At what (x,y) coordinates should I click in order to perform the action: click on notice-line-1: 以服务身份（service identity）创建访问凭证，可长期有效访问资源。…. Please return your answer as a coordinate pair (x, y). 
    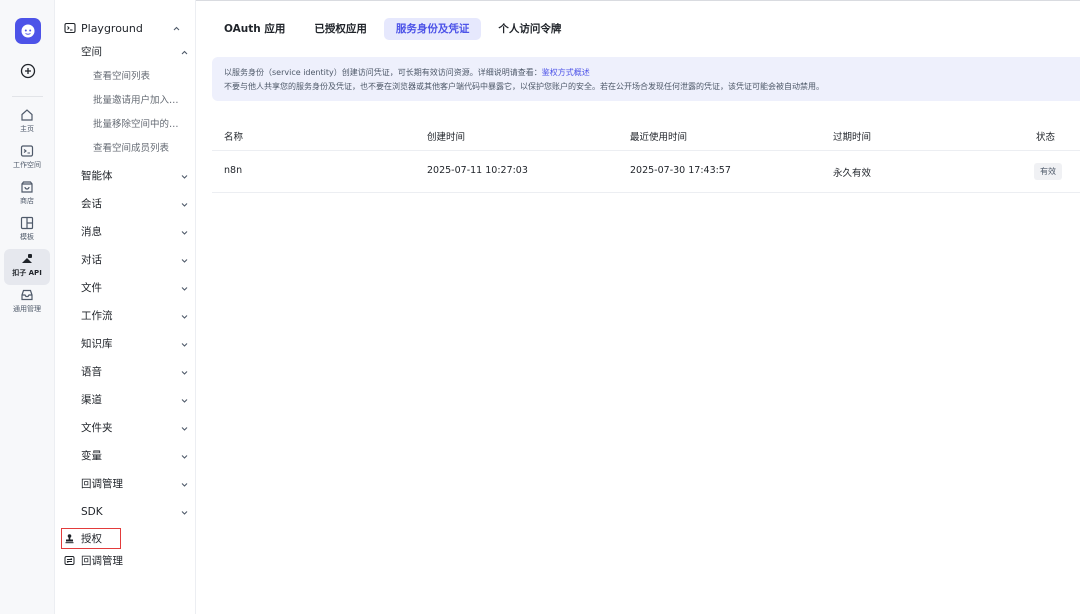
    Looking at the image, I should click on (646, 73).